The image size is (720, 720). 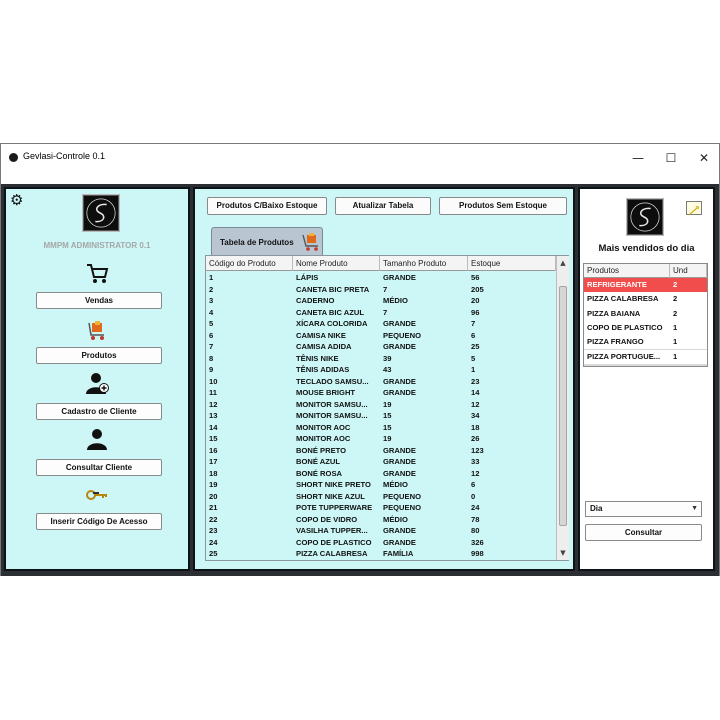 I want to click on table-row: 10 TECLADO SAMSU... GRANDE 23, so click(x=381, y=382).